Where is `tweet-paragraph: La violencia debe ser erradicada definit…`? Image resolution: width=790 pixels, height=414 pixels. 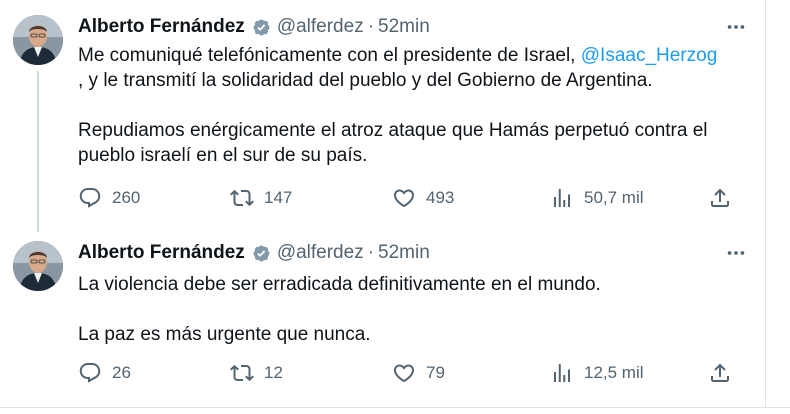 tweet-paragraph: La violencia debe ser erradicada definit… is located at coordinates (339, 284).